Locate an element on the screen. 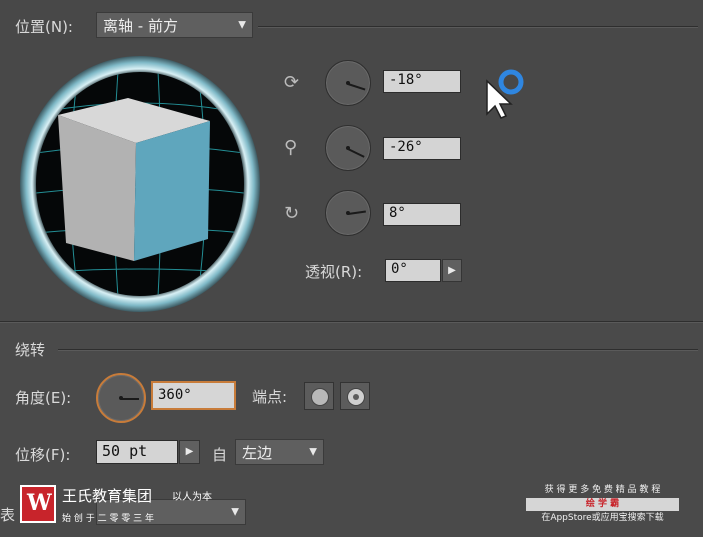 The height and width of the screenshot is (537, 703). cap-on-button is located at coordinates (319, 396).